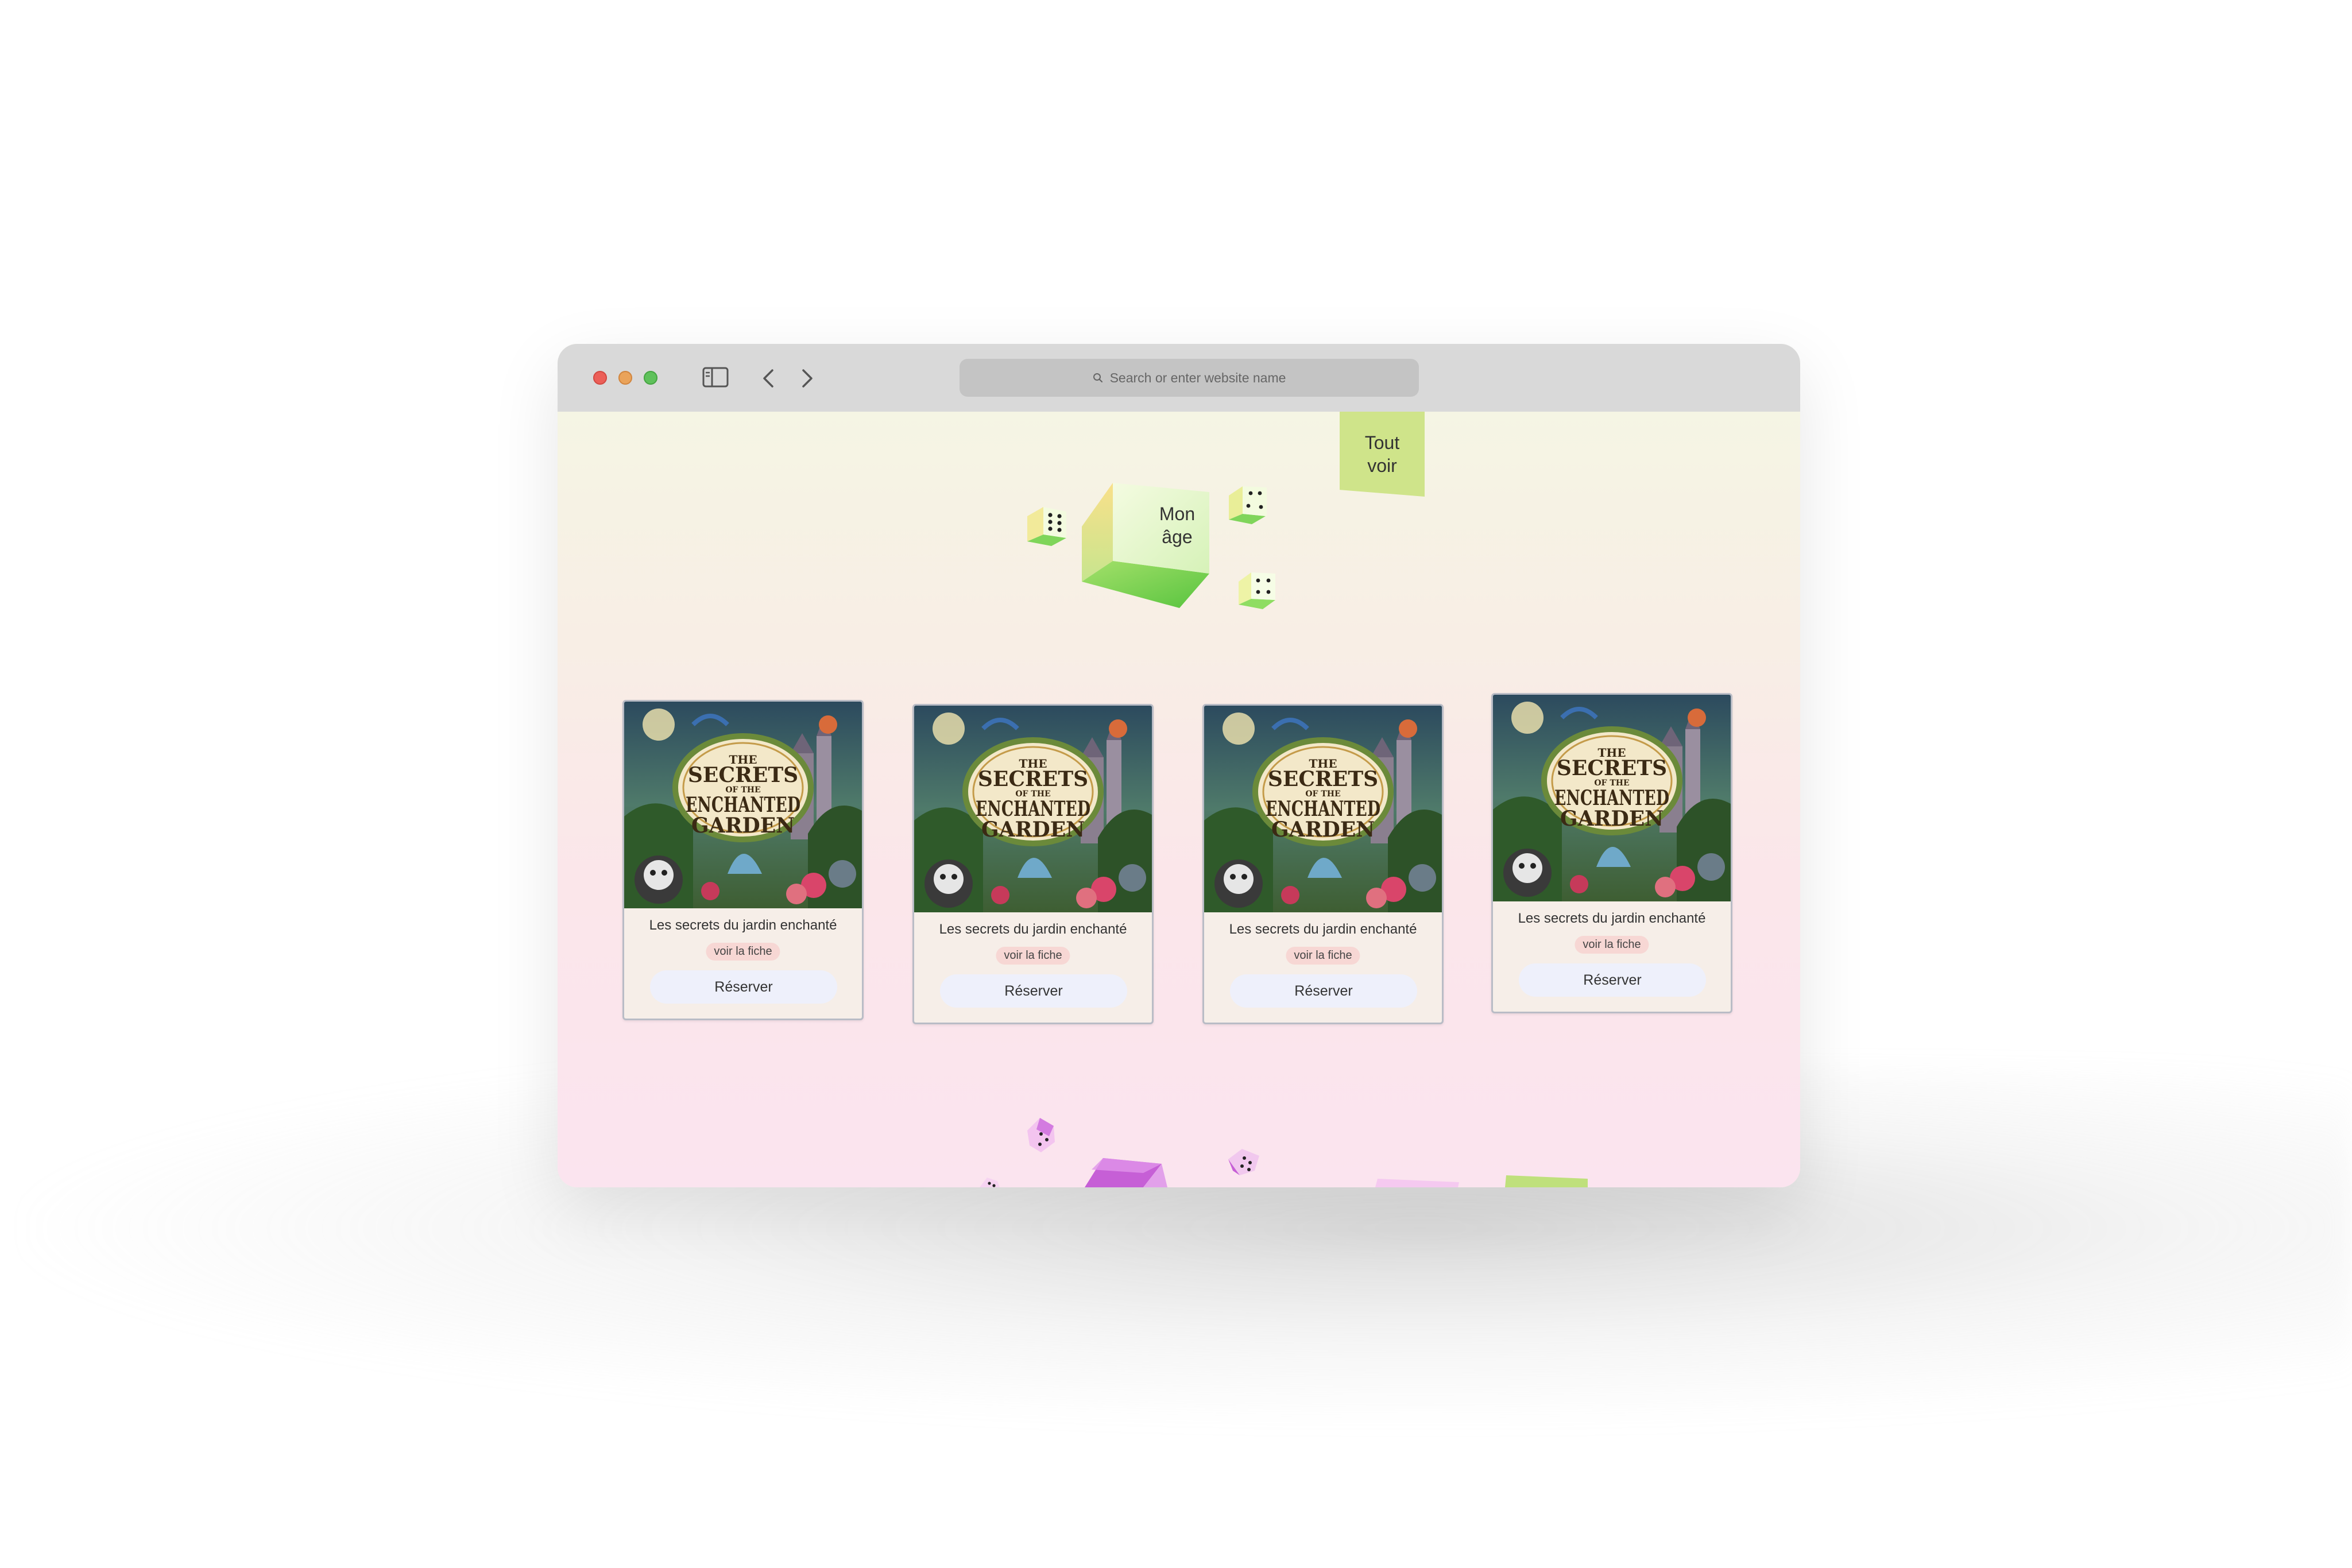  I want to click on close-window-button, so click(600, 378).